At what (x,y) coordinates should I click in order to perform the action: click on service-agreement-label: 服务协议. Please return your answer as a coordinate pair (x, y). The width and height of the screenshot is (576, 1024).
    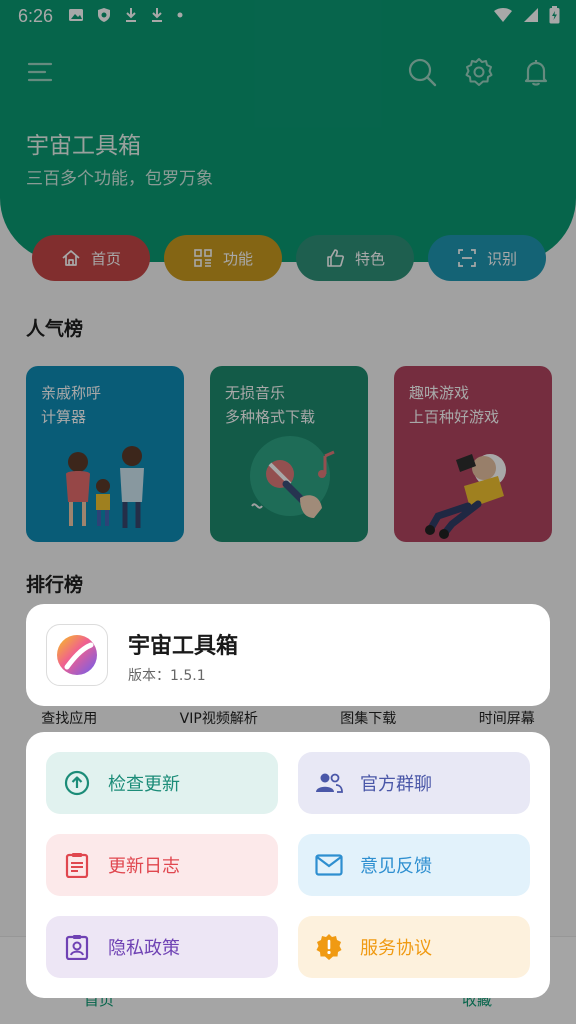
    Looking at the image, I should click on (396, 948).